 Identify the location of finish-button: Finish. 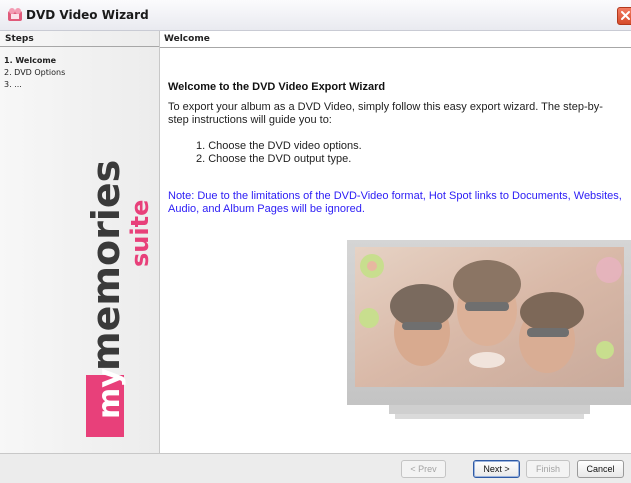
(548, 469).